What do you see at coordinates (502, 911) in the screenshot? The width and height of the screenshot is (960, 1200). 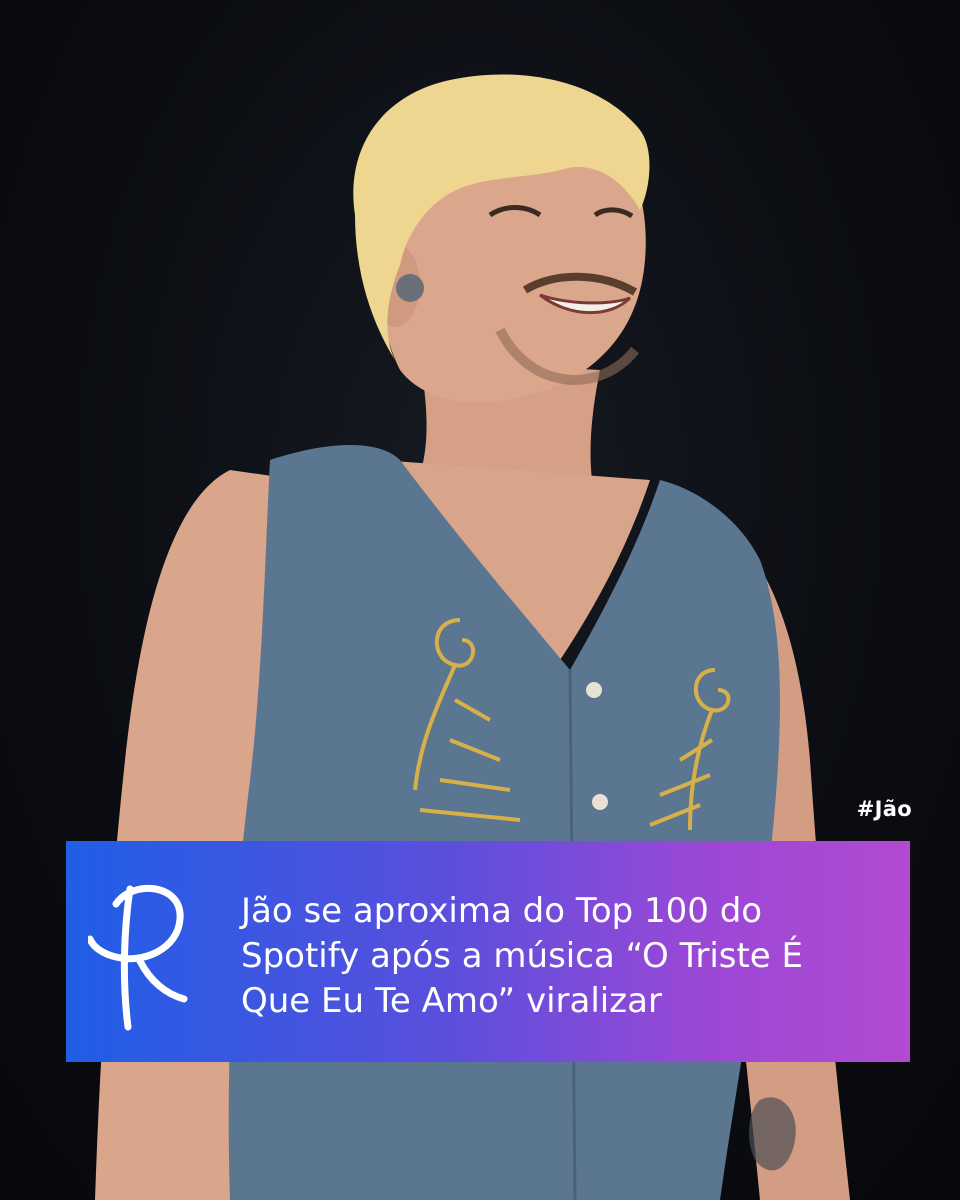 I see `headline-line-1: Jão se aproxima do Top 100 do` at bounding box center [502, 911].